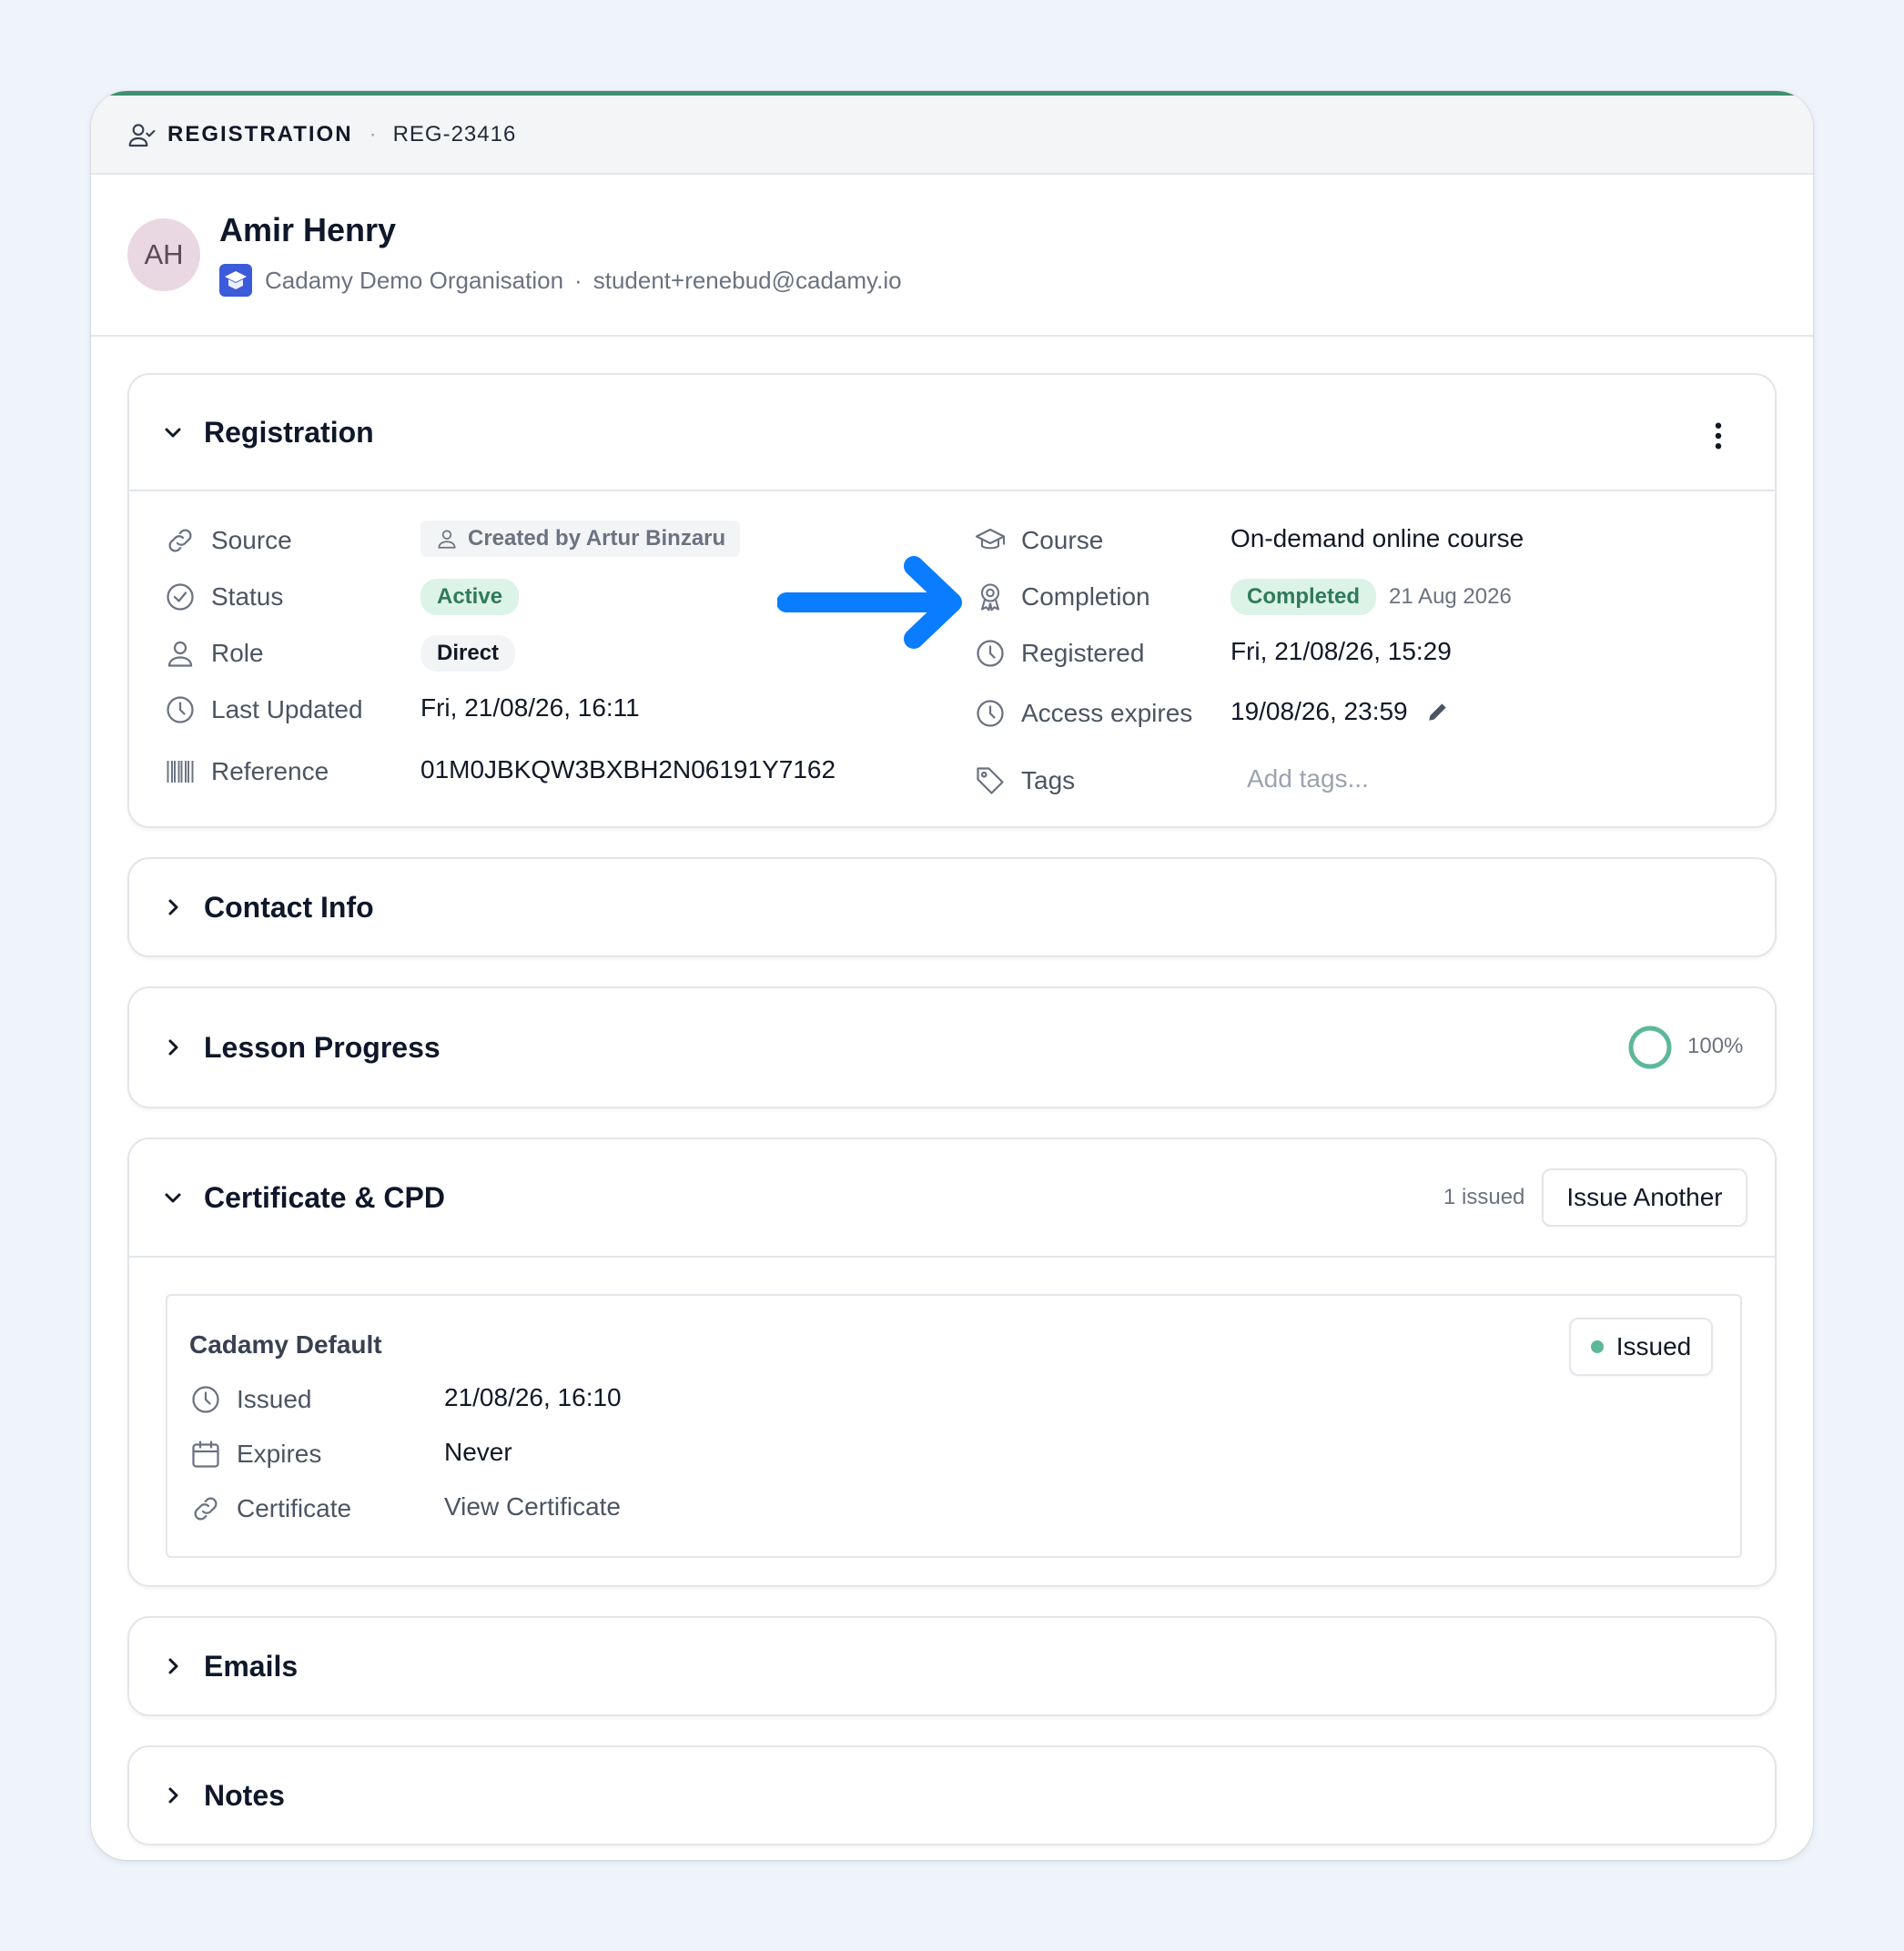  I want to click on registered-row: Registered, so click(1059, 653).